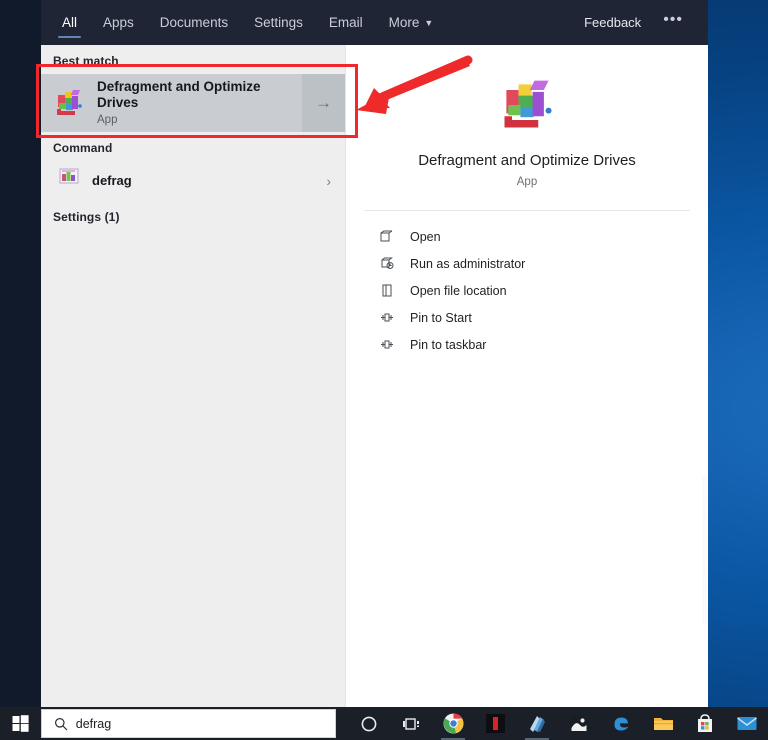  Describe the element at coordinates (747, 723) in the screenshot. I see `mail-icon` at that location.